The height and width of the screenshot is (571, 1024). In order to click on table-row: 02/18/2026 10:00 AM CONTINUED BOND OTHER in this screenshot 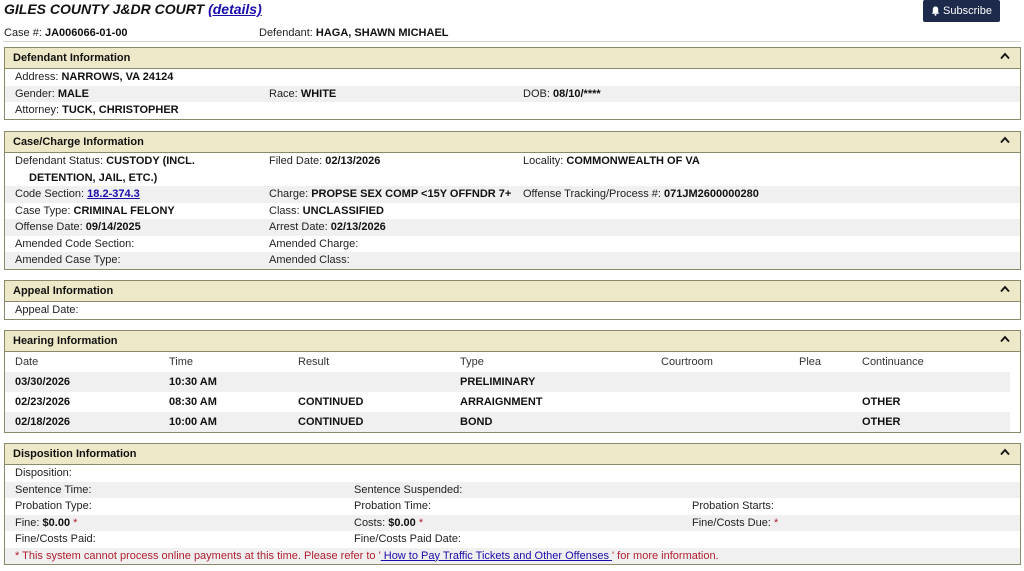, I will do `click(507, 422)`.